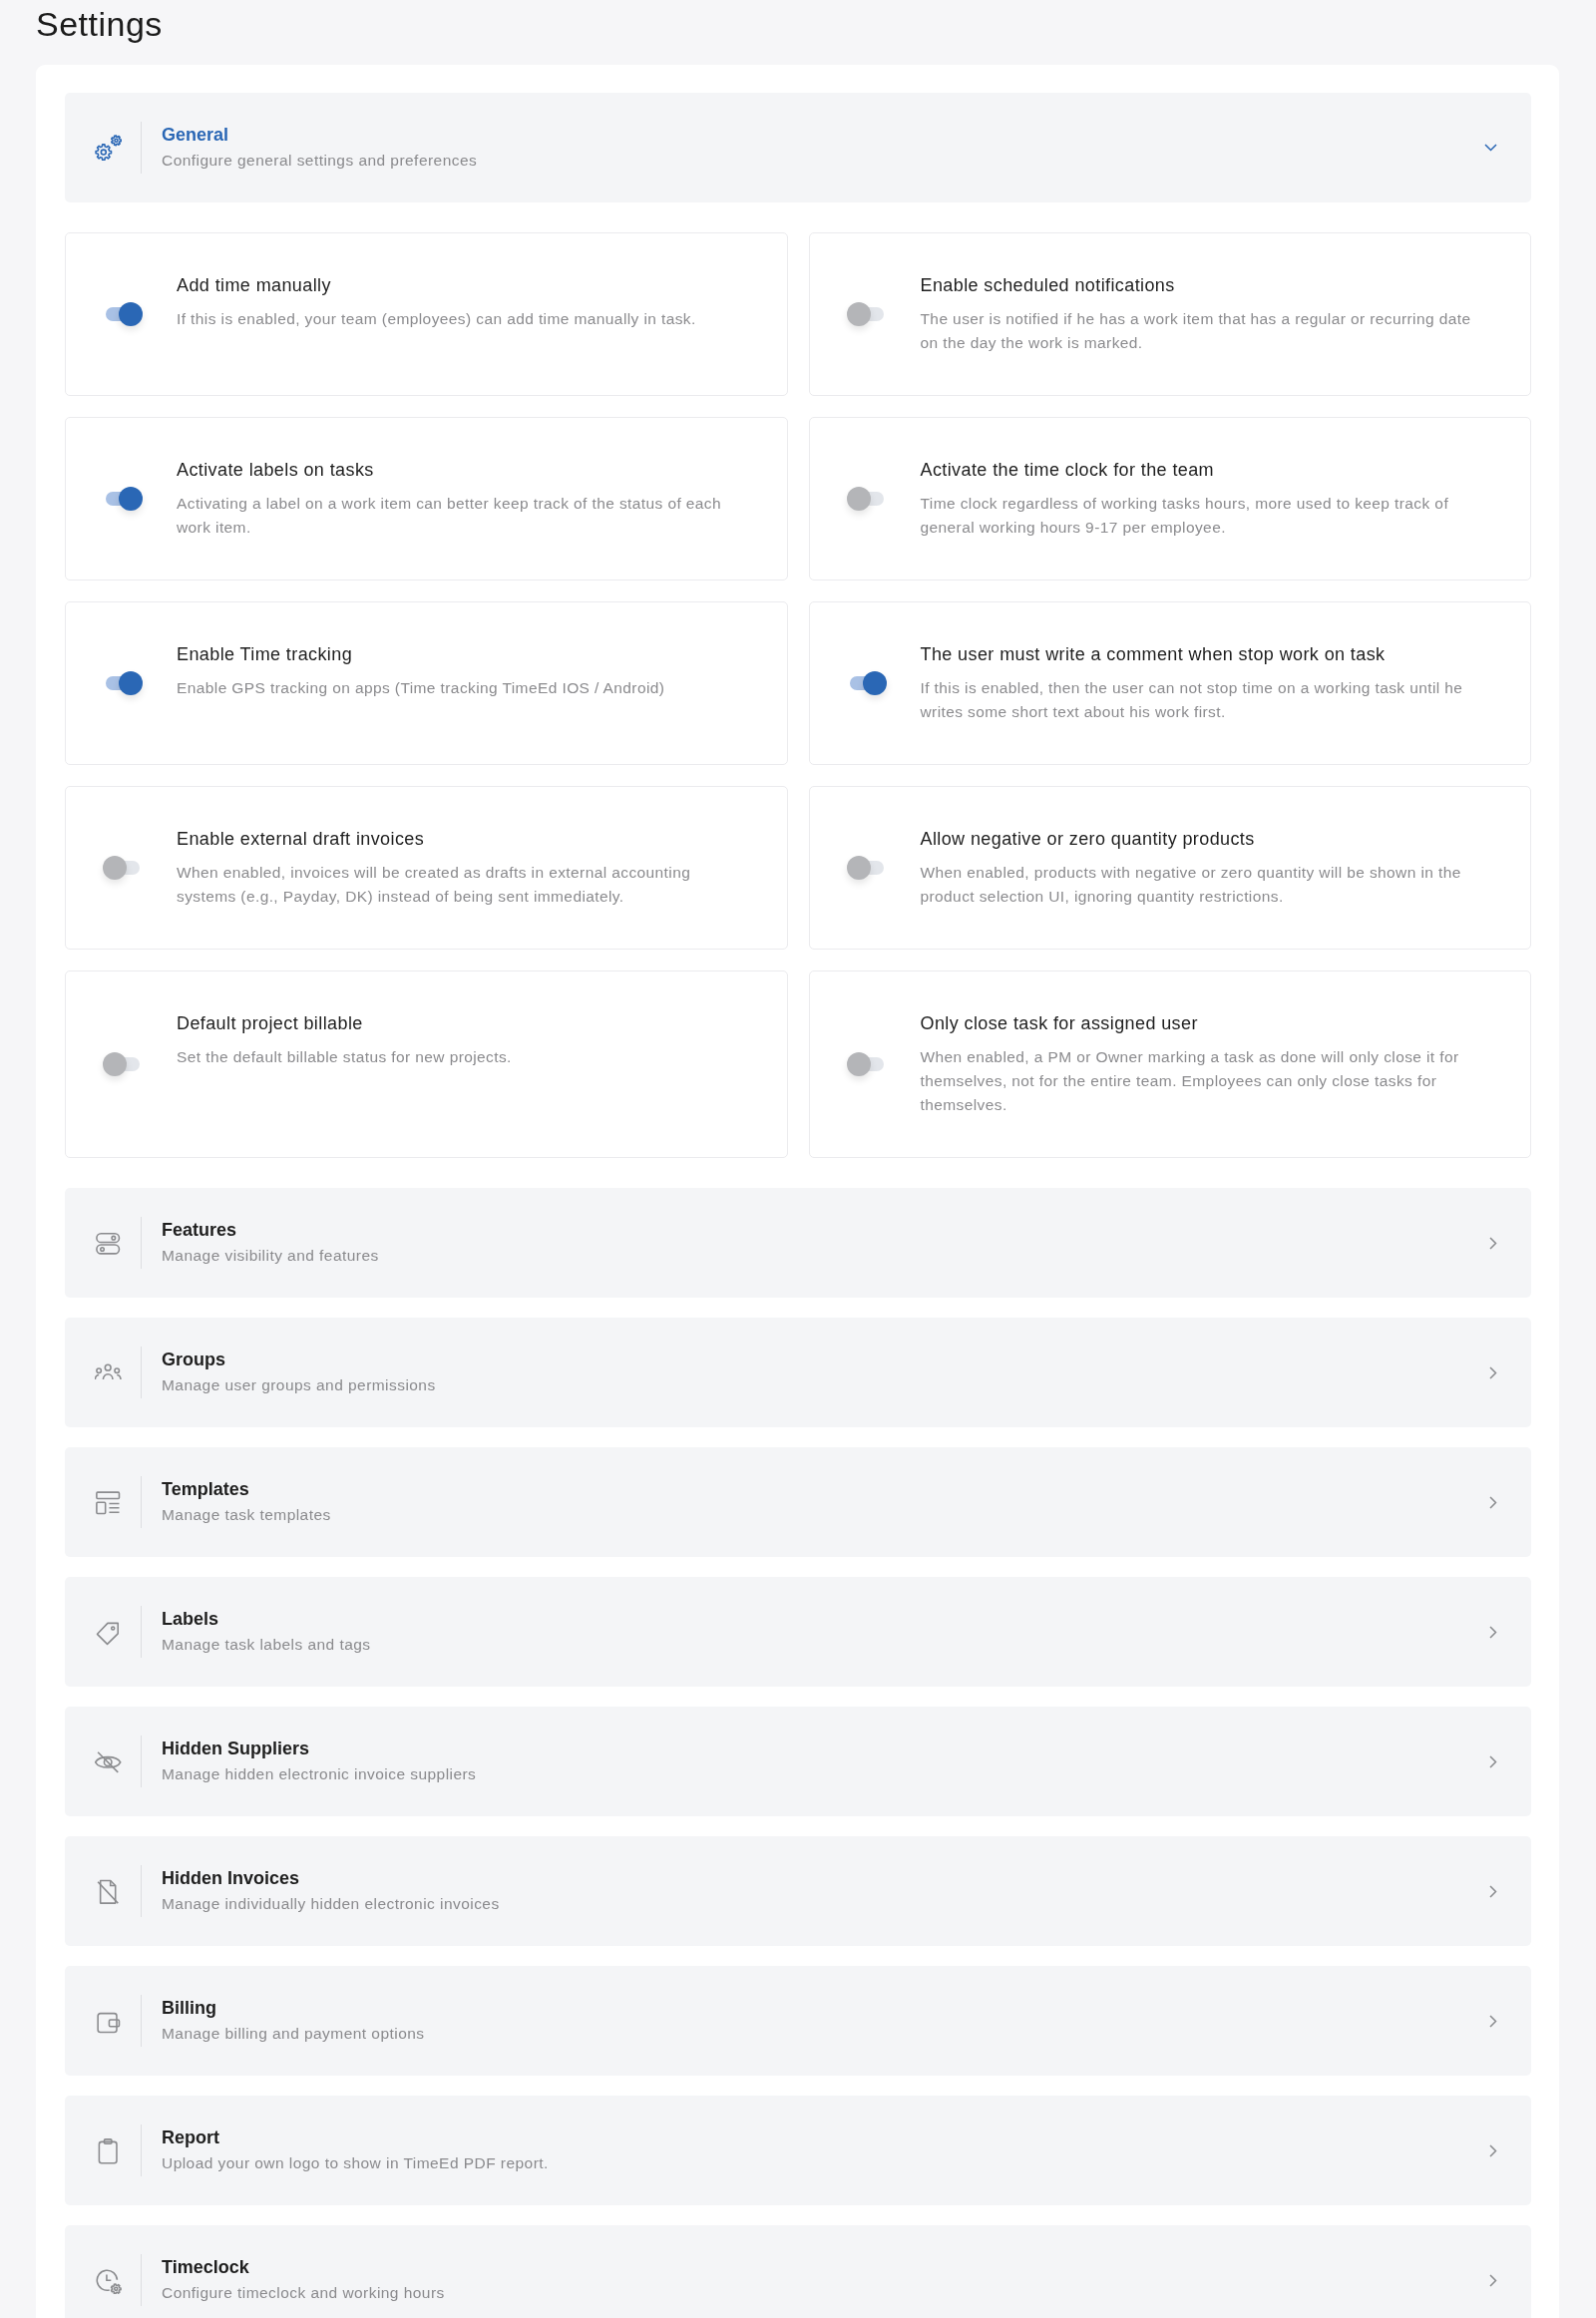  I want to click on section-header: Billing Manage billing and payment options, so click(798, 2021).